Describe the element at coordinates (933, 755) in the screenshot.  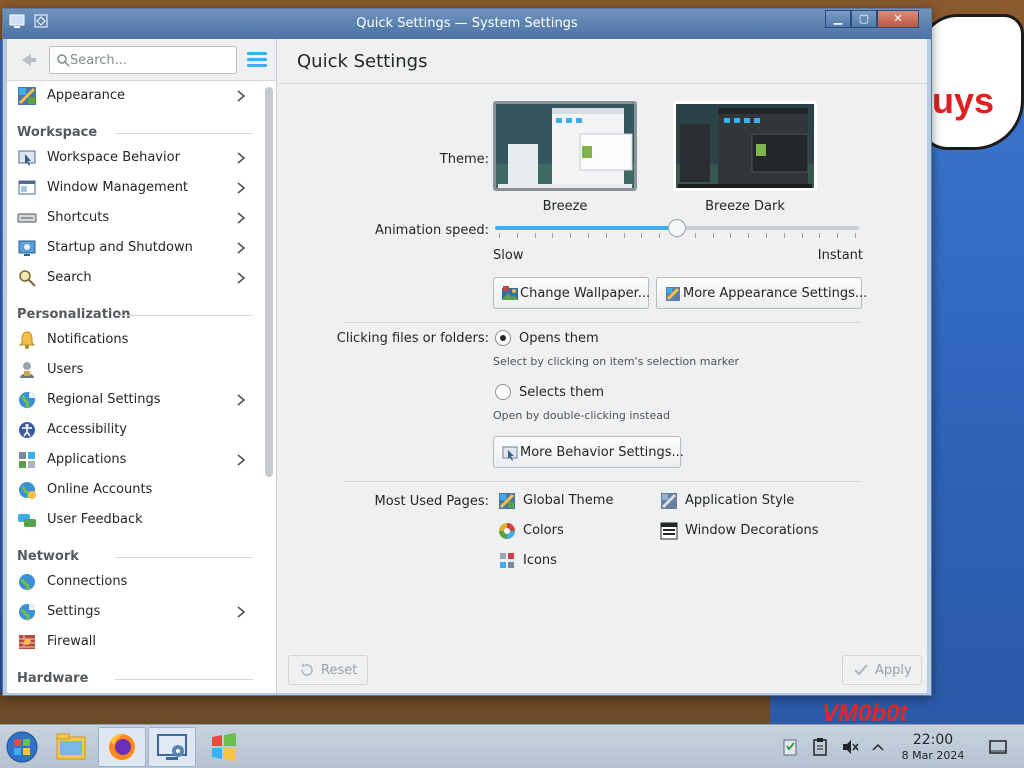
I see `clock-date: 8 Mar 2024` at that location.